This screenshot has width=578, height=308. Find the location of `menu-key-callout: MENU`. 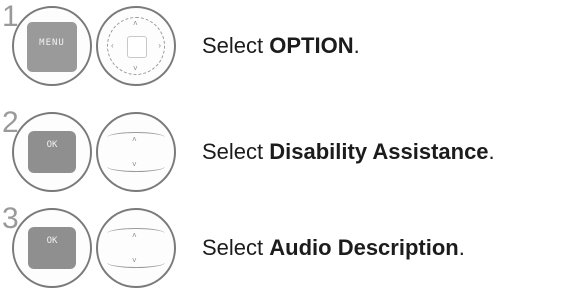

menu-key-callout: MENU is located at coordinates (52, 46).